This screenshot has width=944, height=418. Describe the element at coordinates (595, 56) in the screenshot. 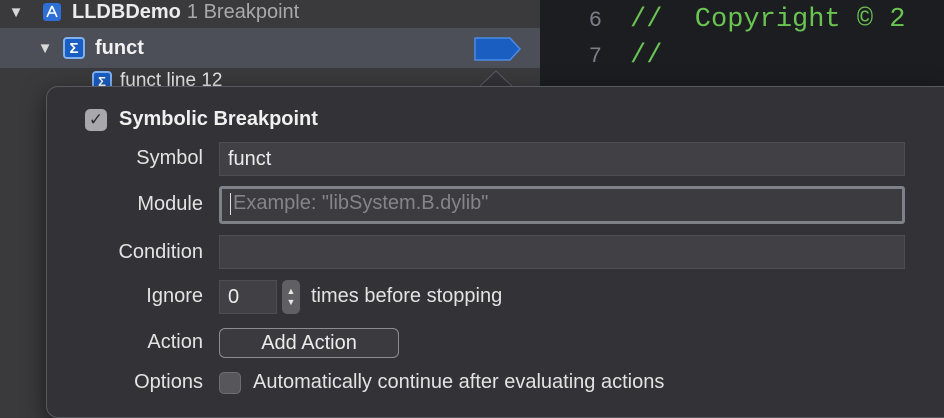

I see `line-number: 7` at that location.